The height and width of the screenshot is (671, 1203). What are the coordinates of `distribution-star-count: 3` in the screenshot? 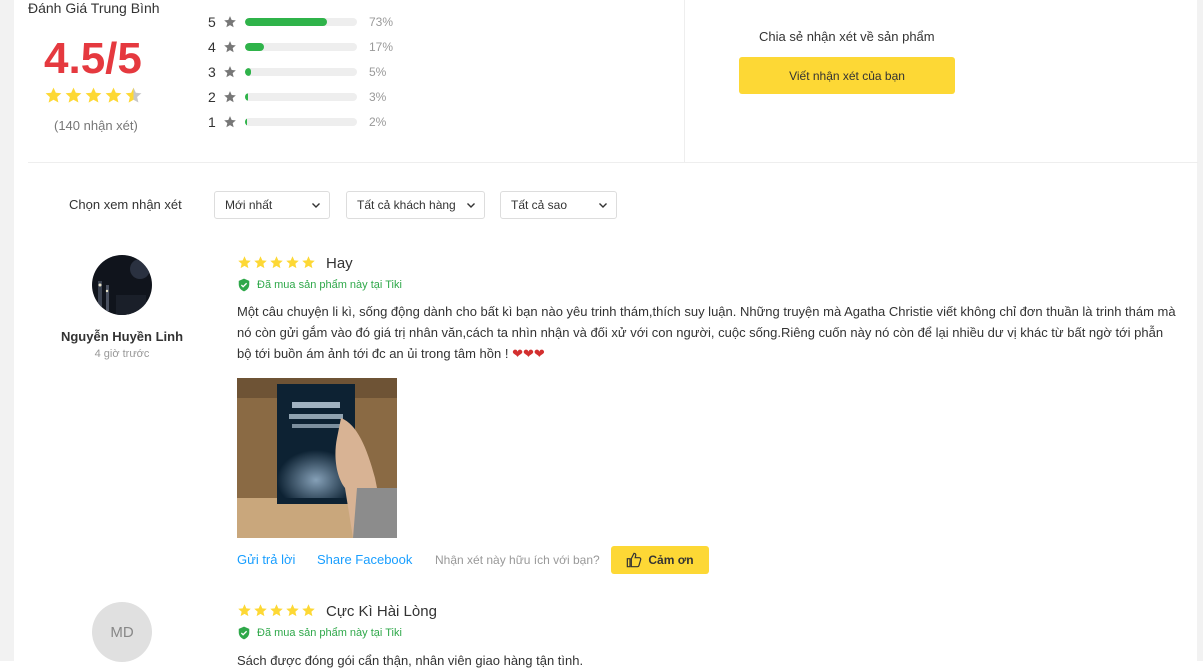 It's located at (212, 71).